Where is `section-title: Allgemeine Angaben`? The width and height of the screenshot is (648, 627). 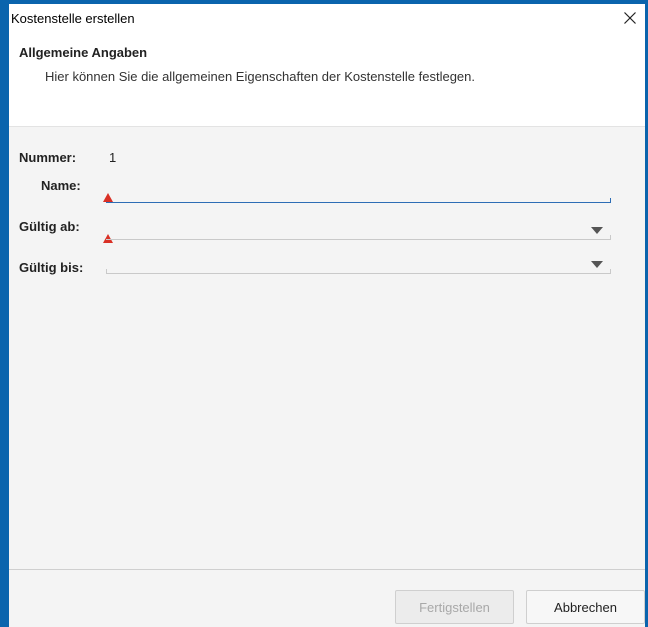 section-title: Allgemeine Angaben is located at coordinates (83, 52).